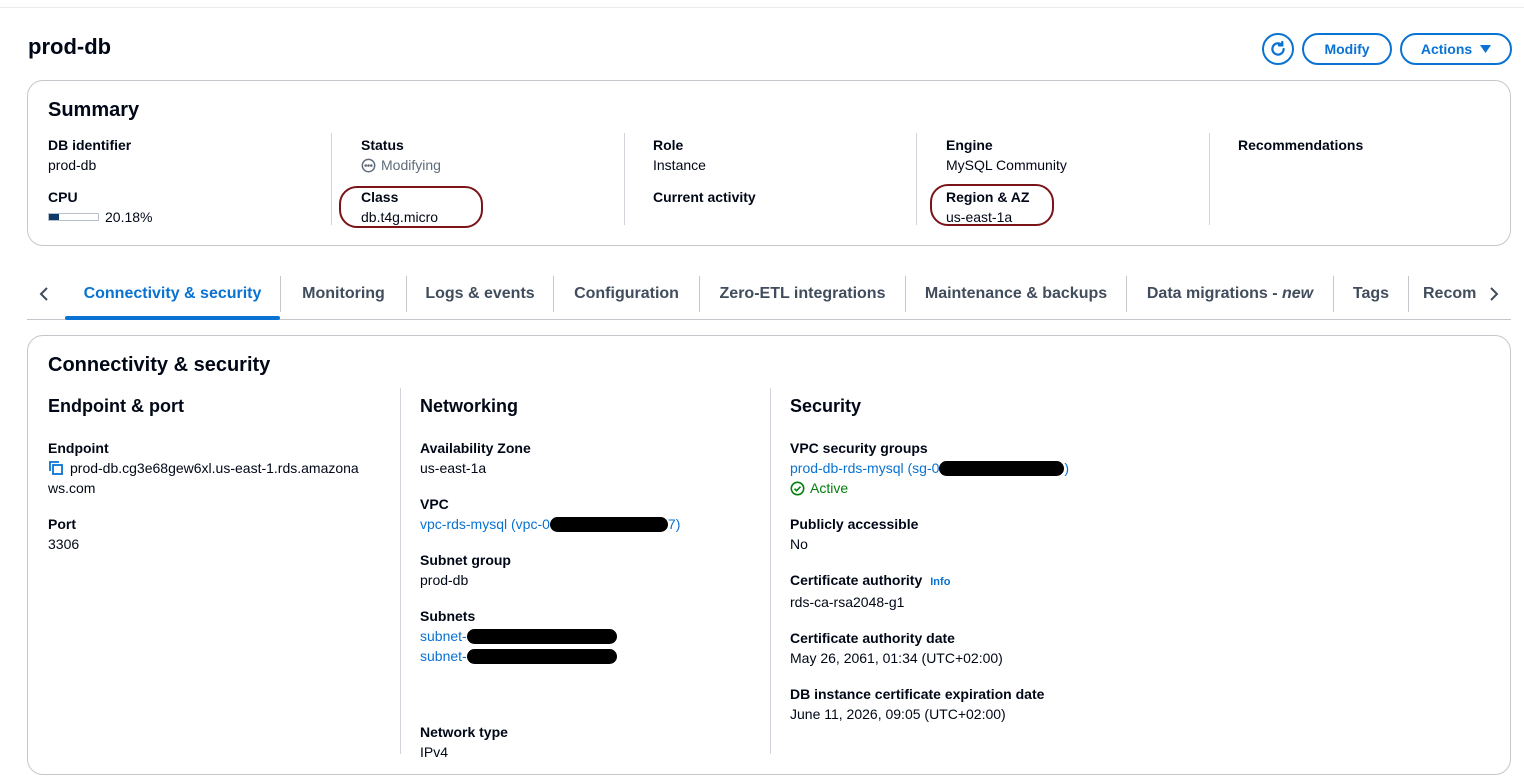 This screenshot has width=1524, height=777. What do you see at coordinates (448, 616) in the screenshot?
I see `subnets-label: Subnets` at bounding box center [448, 616].